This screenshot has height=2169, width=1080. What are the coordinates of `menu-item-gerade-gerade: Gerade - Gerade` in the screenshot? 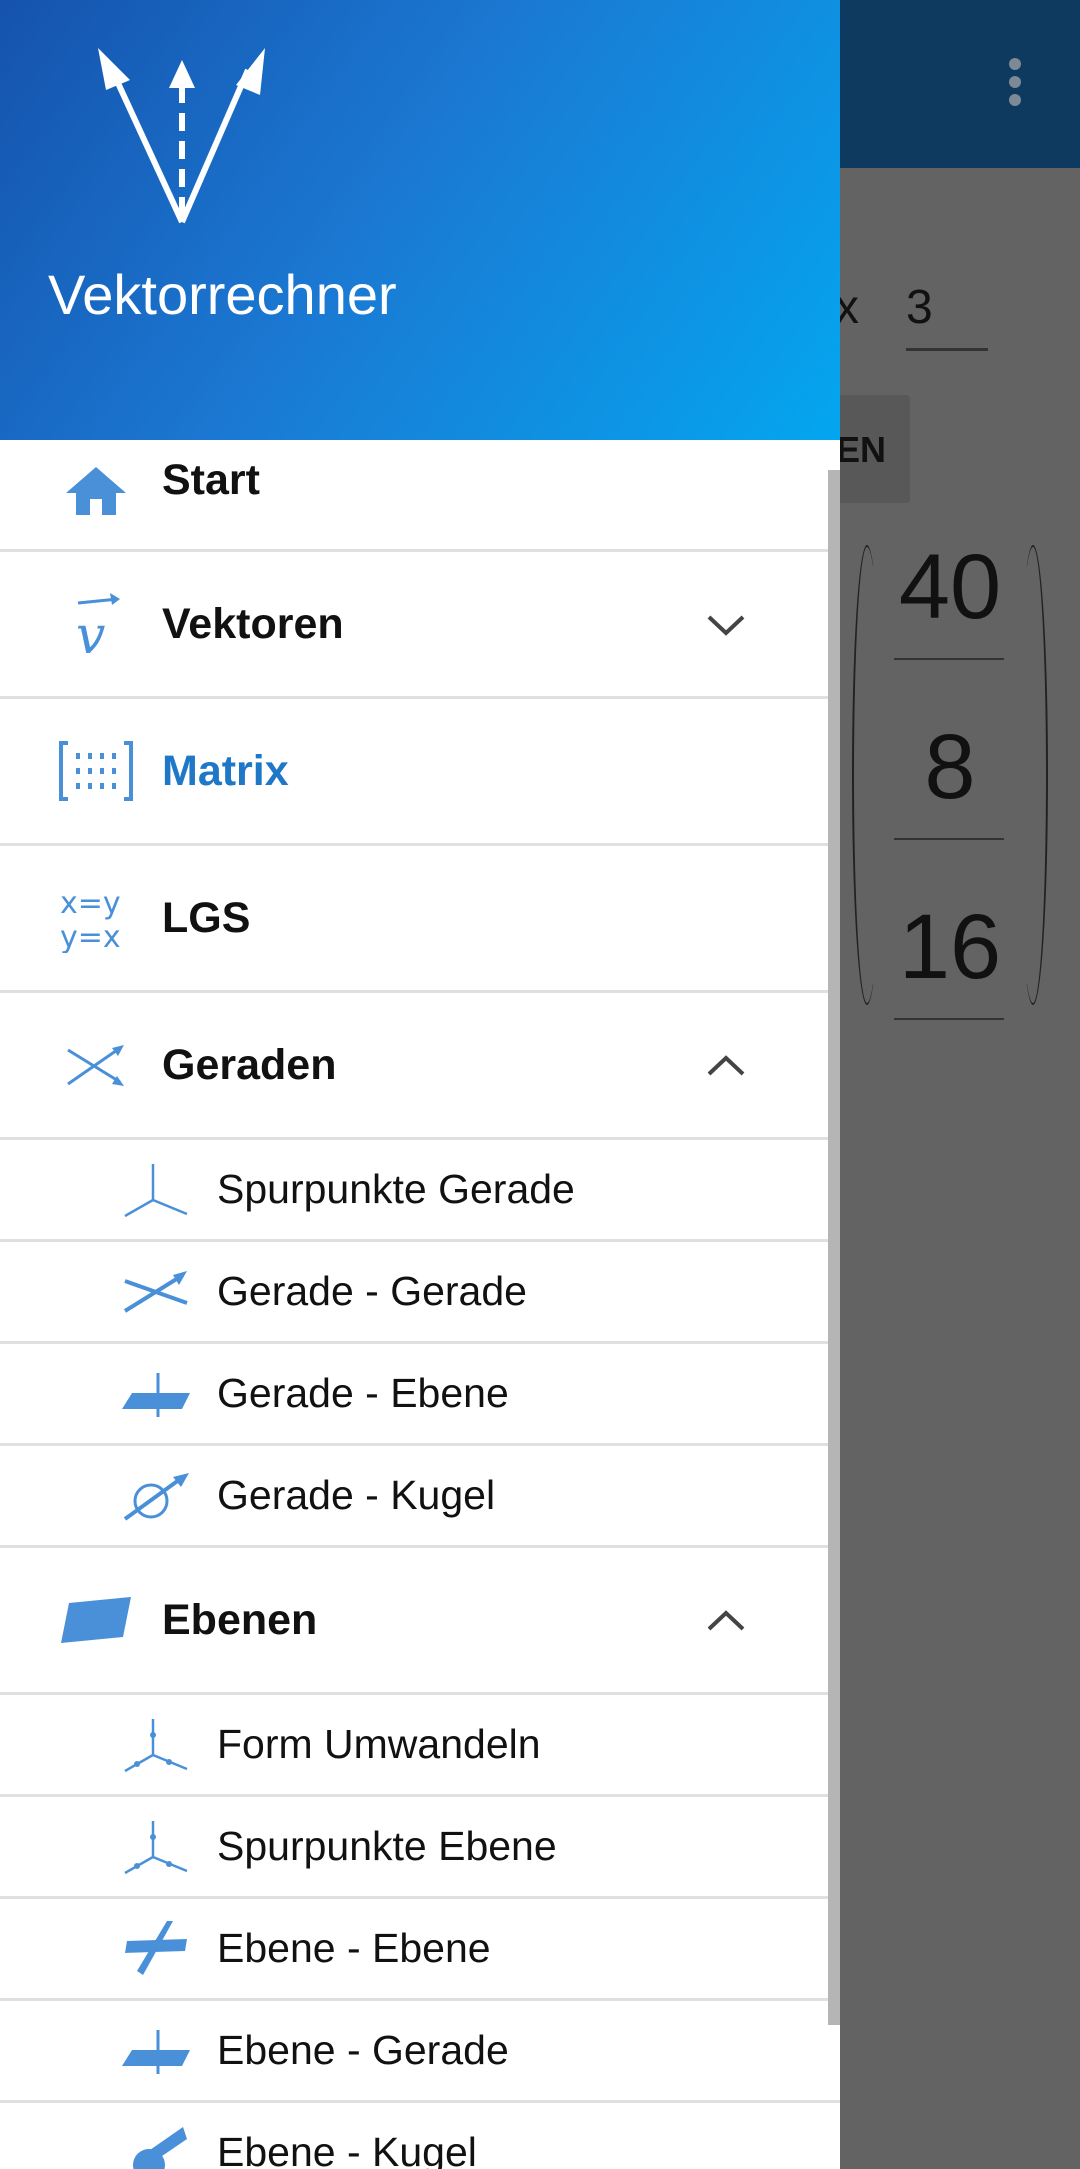 It's located at (420, 1293).